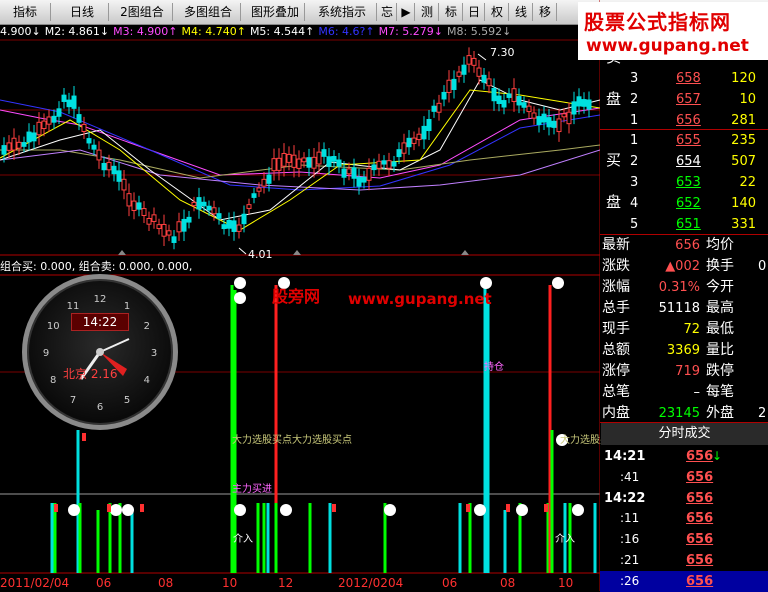 The image size is (768, 592). What do you see at coordinates (396, 583) in the screenshot?
I see `time-axis-label: 04` at bounding box center [396, 583].